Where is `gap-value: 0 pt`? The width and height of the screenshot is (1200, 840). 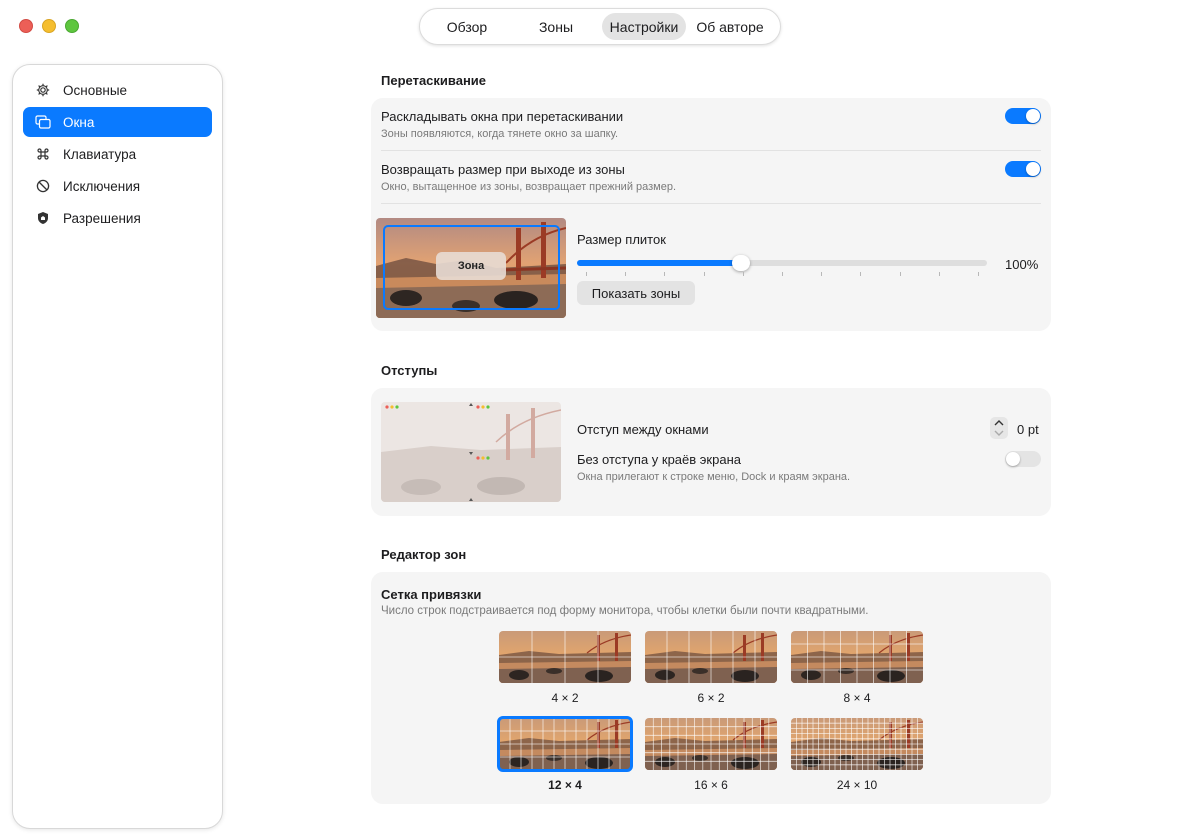 gap-value: 0 pt is located at coordinates (1028, 429).